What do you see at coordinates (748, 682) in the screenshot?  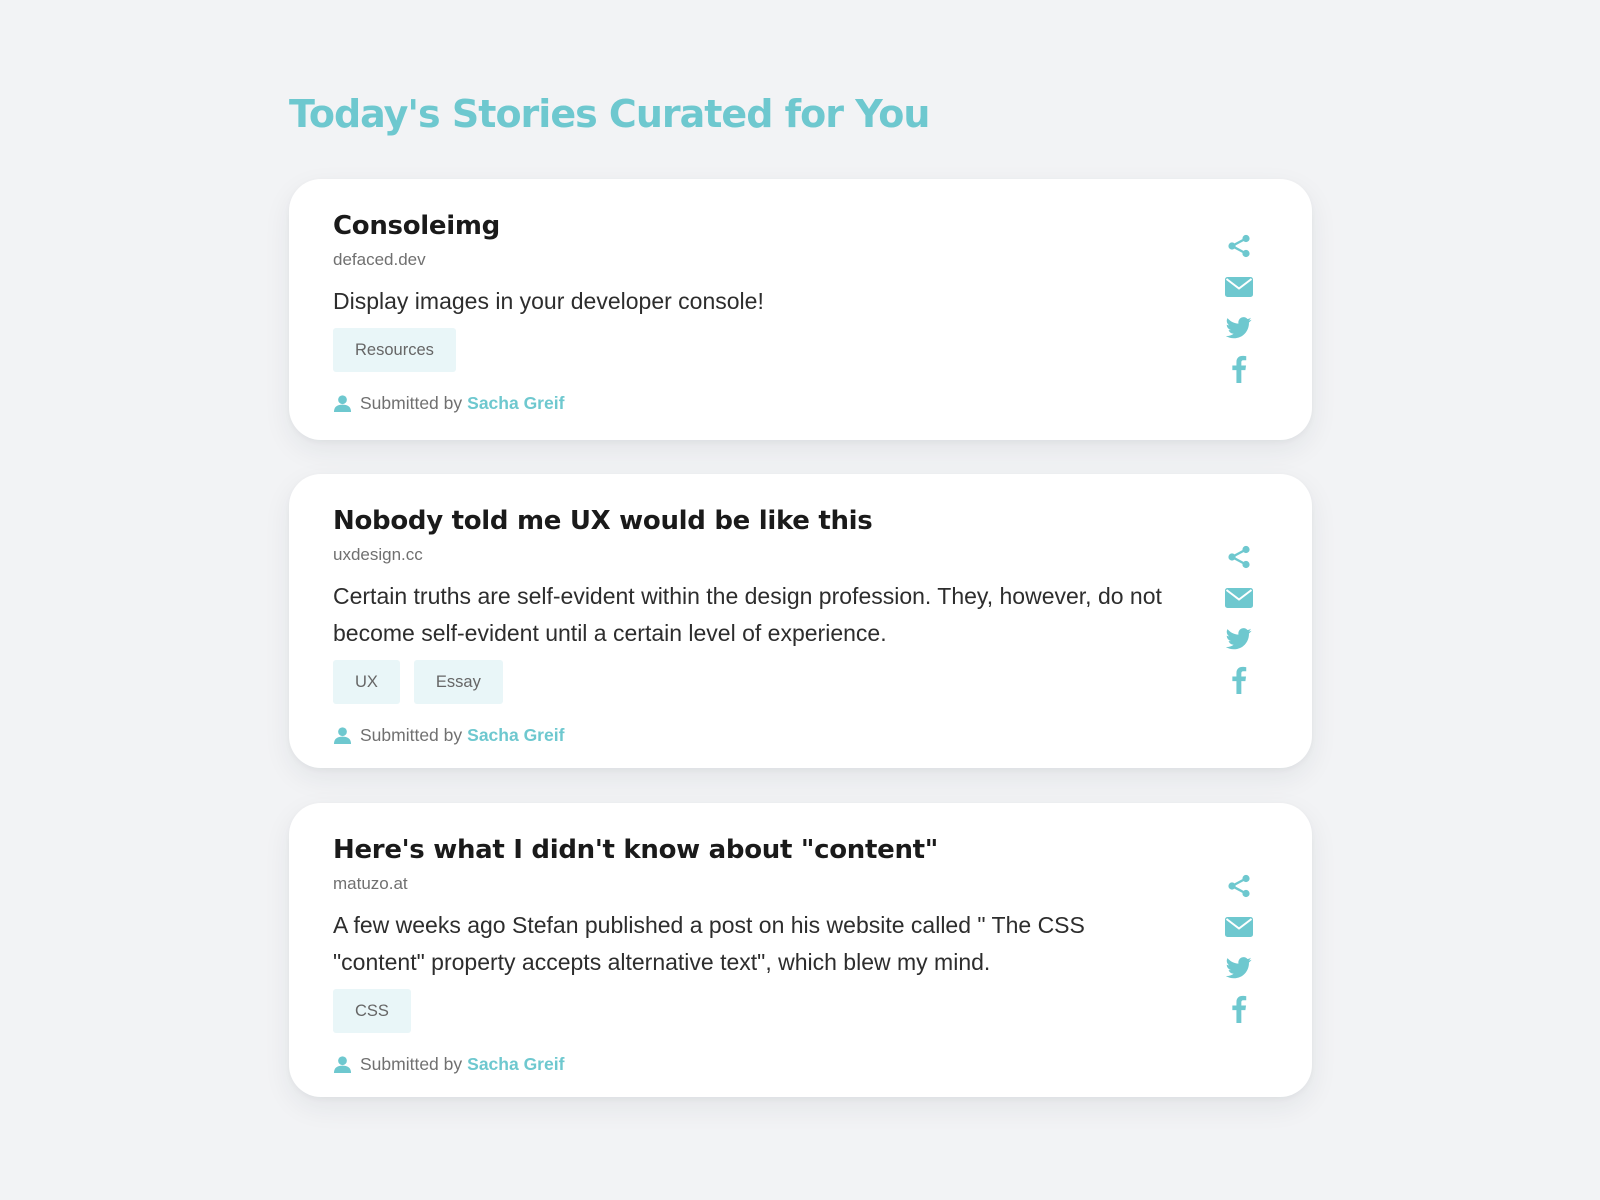 I see `tag-list: UX Essay` at bounding box center [748, 682].